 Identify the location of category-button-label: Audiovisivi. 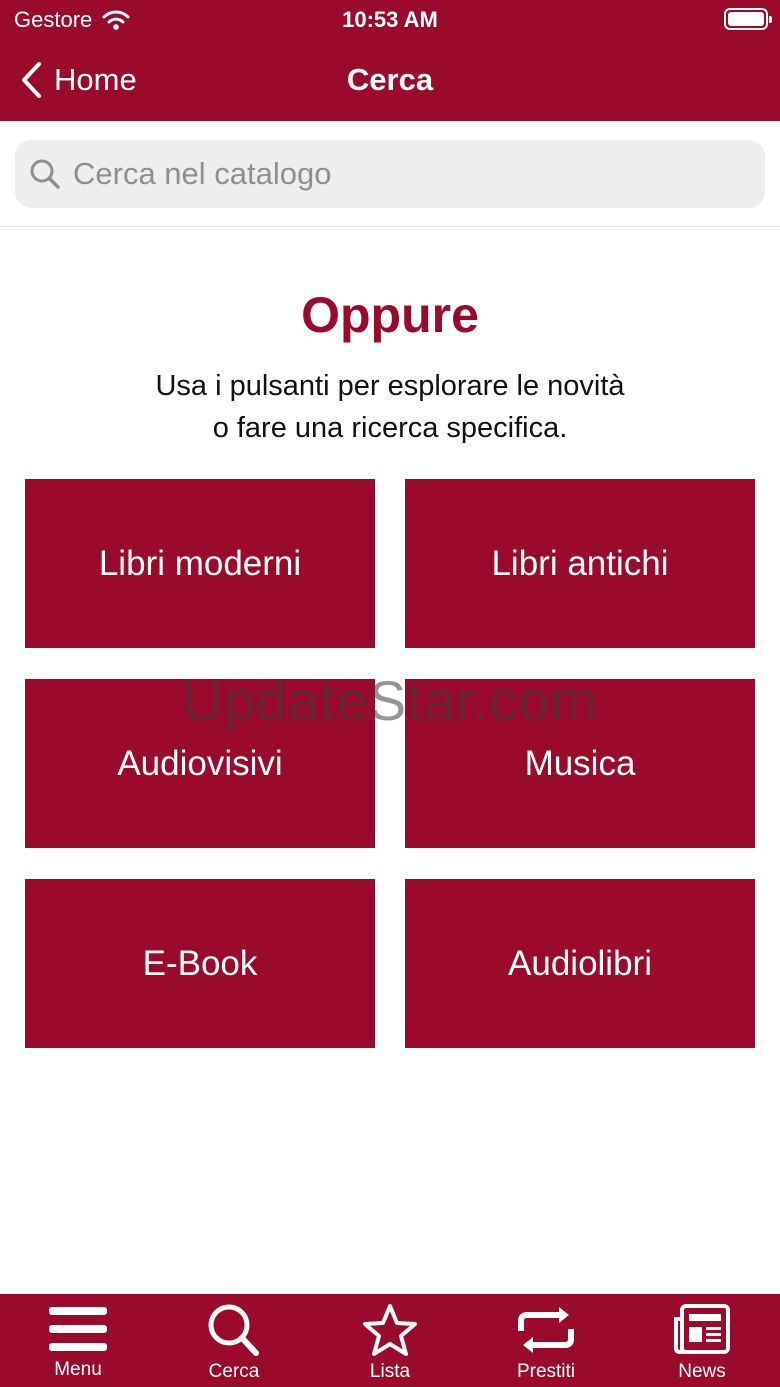
(200, 763).